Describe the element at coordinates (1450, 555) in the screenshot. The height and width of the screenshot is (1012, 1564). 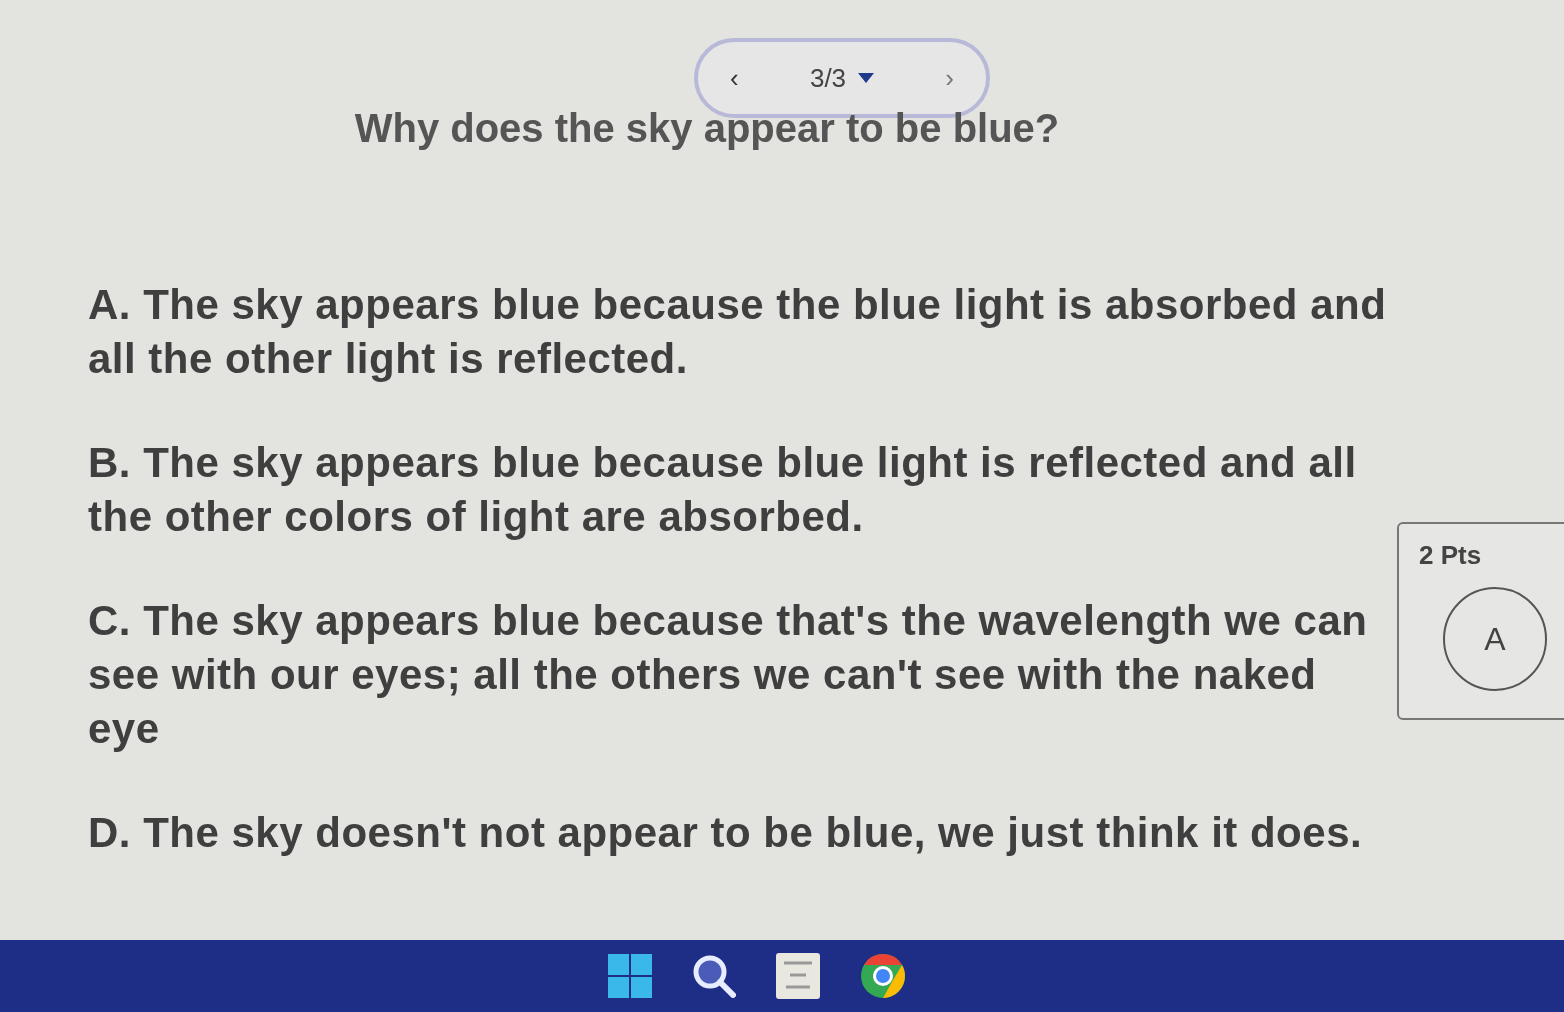
I see `points-label: 2 Pts` at that location.